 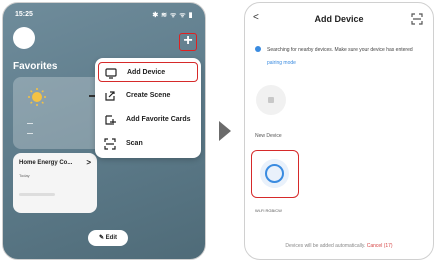 I want to click on sun-icon, so click(x=37, y=97).